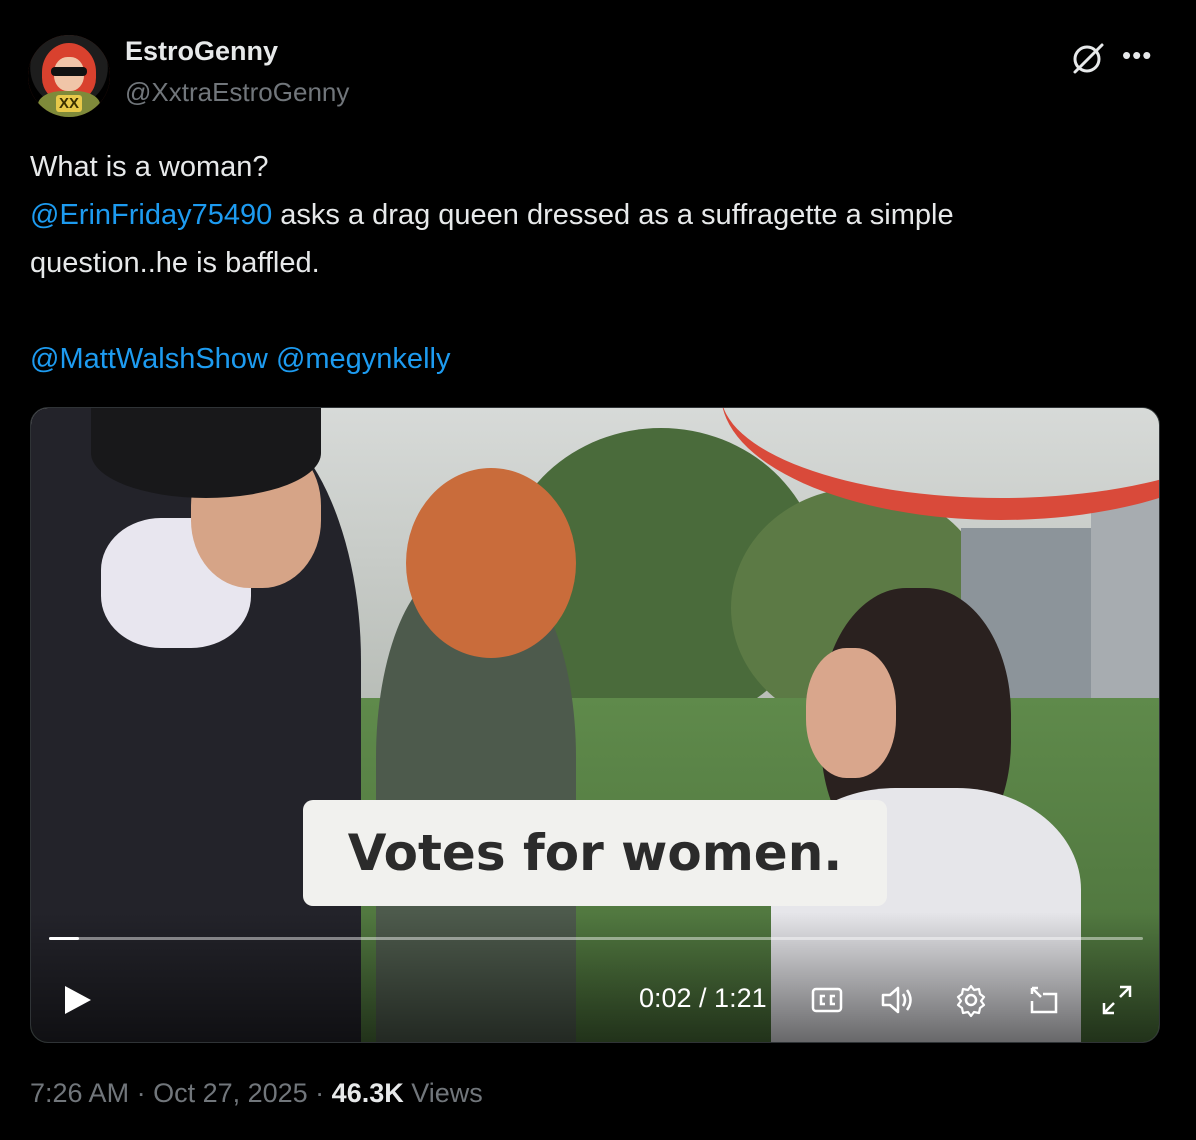 The width and height of the screenshot is (1196, 1140). Describe the element at coordinates (79, 1093) in the screenshot. I see `tweet-time: 7:26 AM` at that location.